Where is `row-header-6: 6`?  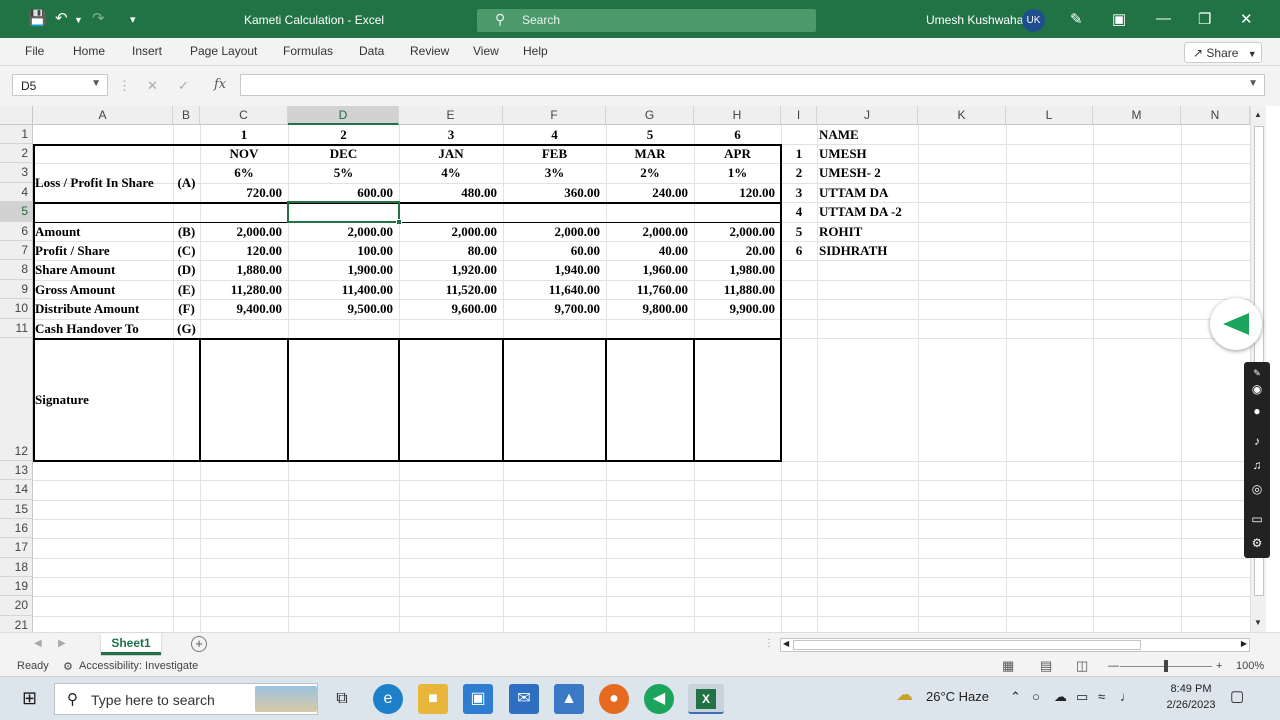 row-header-6: 6 is located at coordinates (16, 231).